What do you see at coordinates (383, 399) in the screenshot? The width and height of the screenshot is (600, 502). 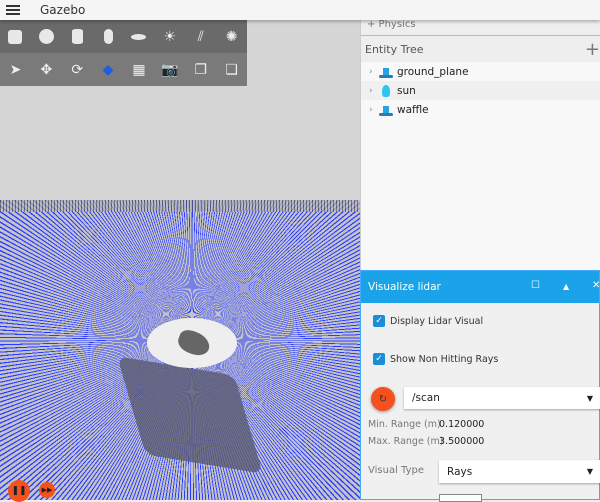 I see `refresh-button: ↻` at bounding box center [383, 399].